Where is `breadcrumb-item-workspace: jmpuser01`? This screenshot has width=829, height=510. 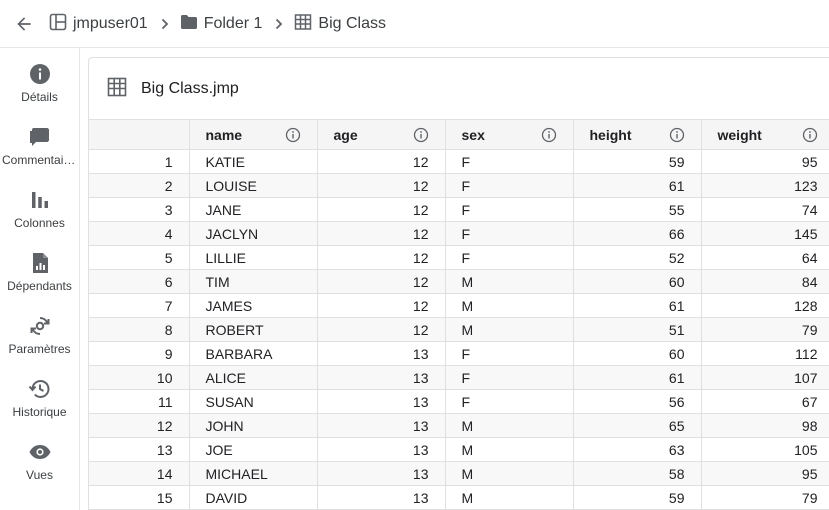
breadcrumb-item-workspace: jmpuser01 is located at coordinates (98, 24).